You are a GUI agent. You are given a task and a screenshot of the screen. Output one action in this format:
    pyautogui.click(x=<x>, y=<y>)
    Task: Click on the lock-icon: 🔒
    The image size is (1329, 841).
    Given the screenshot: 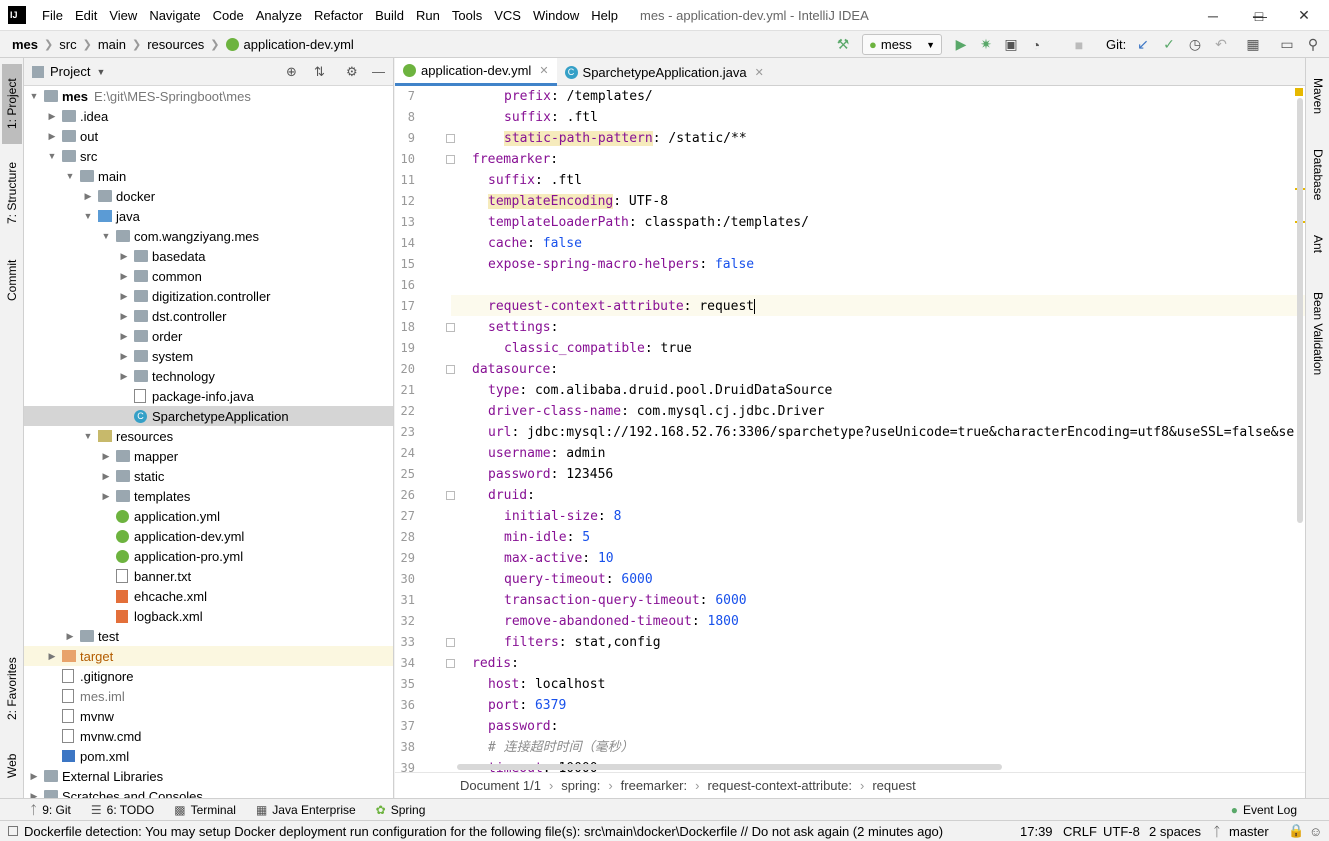 What is the action you would take?
    pyautogui.click(x=1296, y=831)
    